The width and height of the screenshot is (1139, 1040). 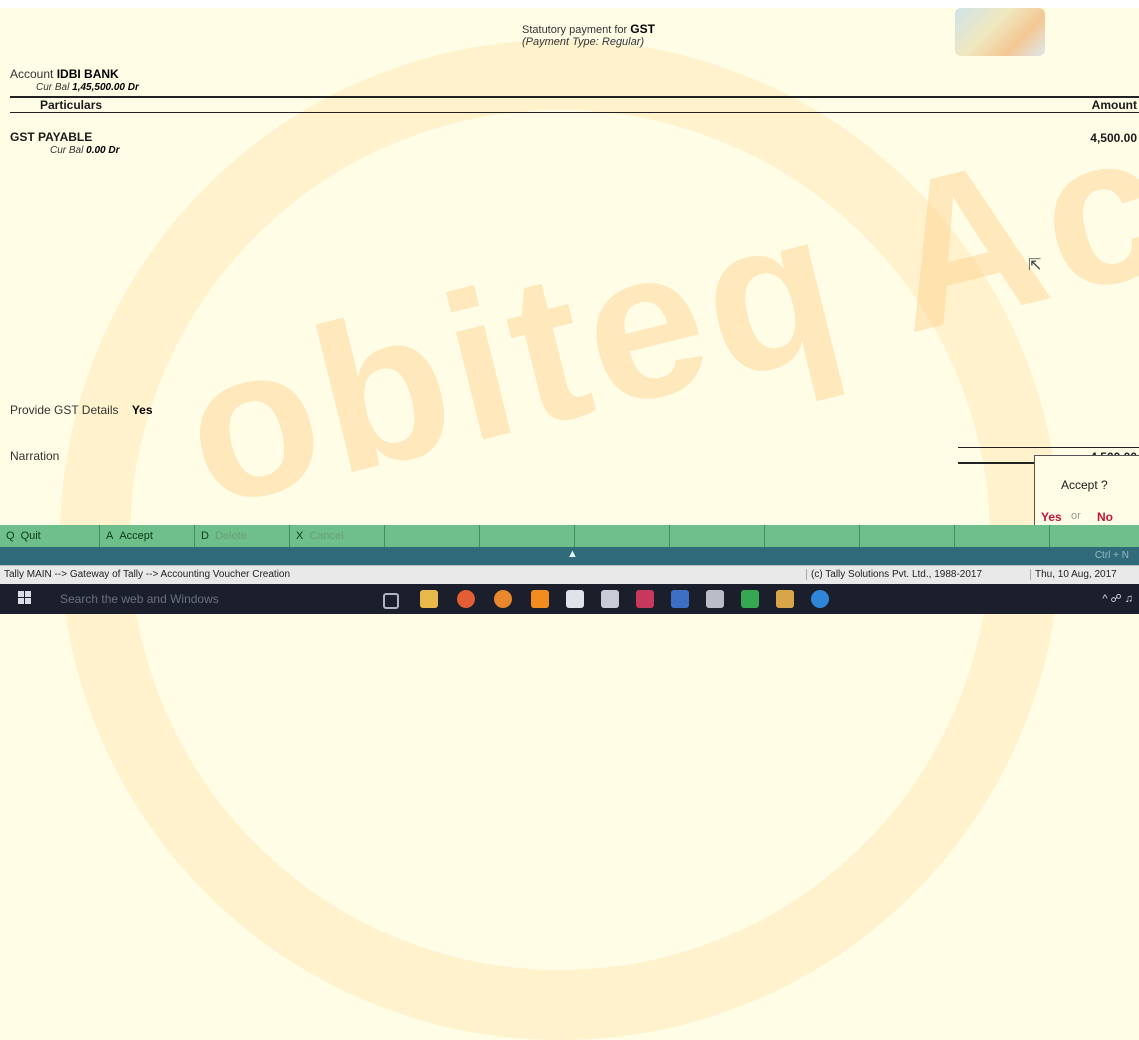 I want to click on account-name: IDBI BANK, so click(x=87, y=74).